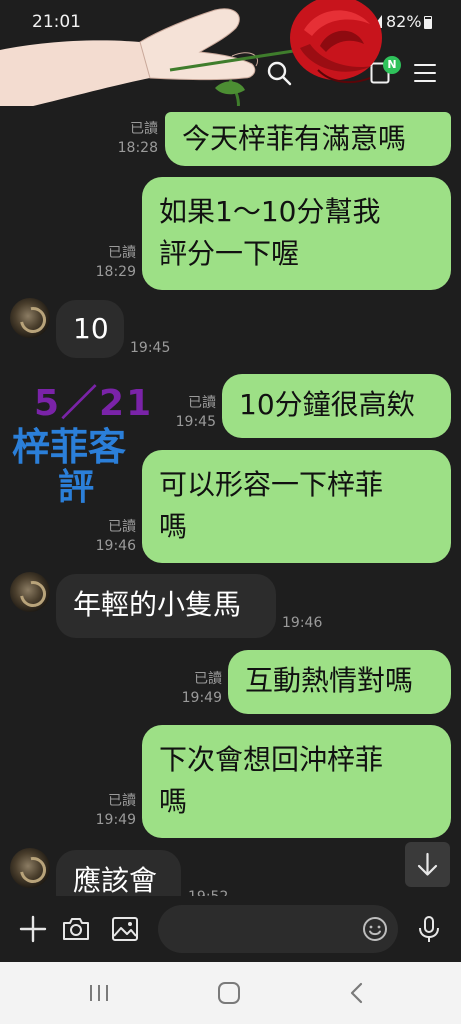 Image resolution: width=461 pixels, height=1024 pixels. I want to click on incoming-message: 10, so click(90, 329).